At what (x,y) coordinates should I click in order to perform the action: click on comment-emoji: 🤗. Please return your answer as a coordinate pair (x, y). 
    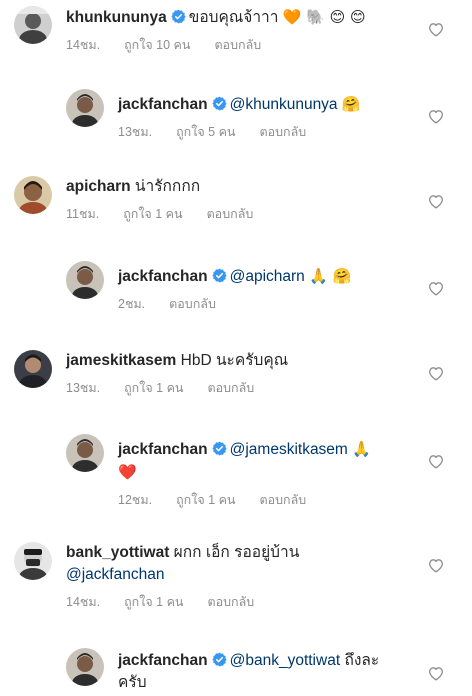
    Looking at the image, I should click on (351, 104).